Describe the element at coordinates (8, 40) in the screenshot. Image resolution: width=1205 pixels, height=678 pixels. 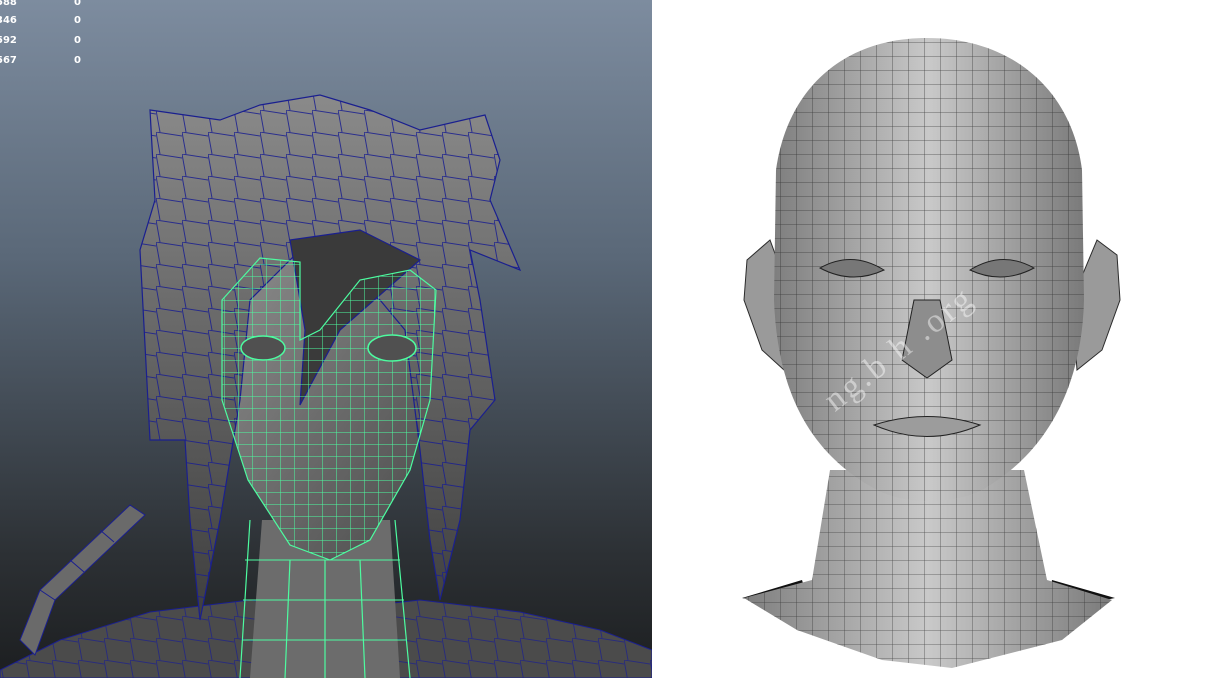
I see `stat-label: 592` at that location.